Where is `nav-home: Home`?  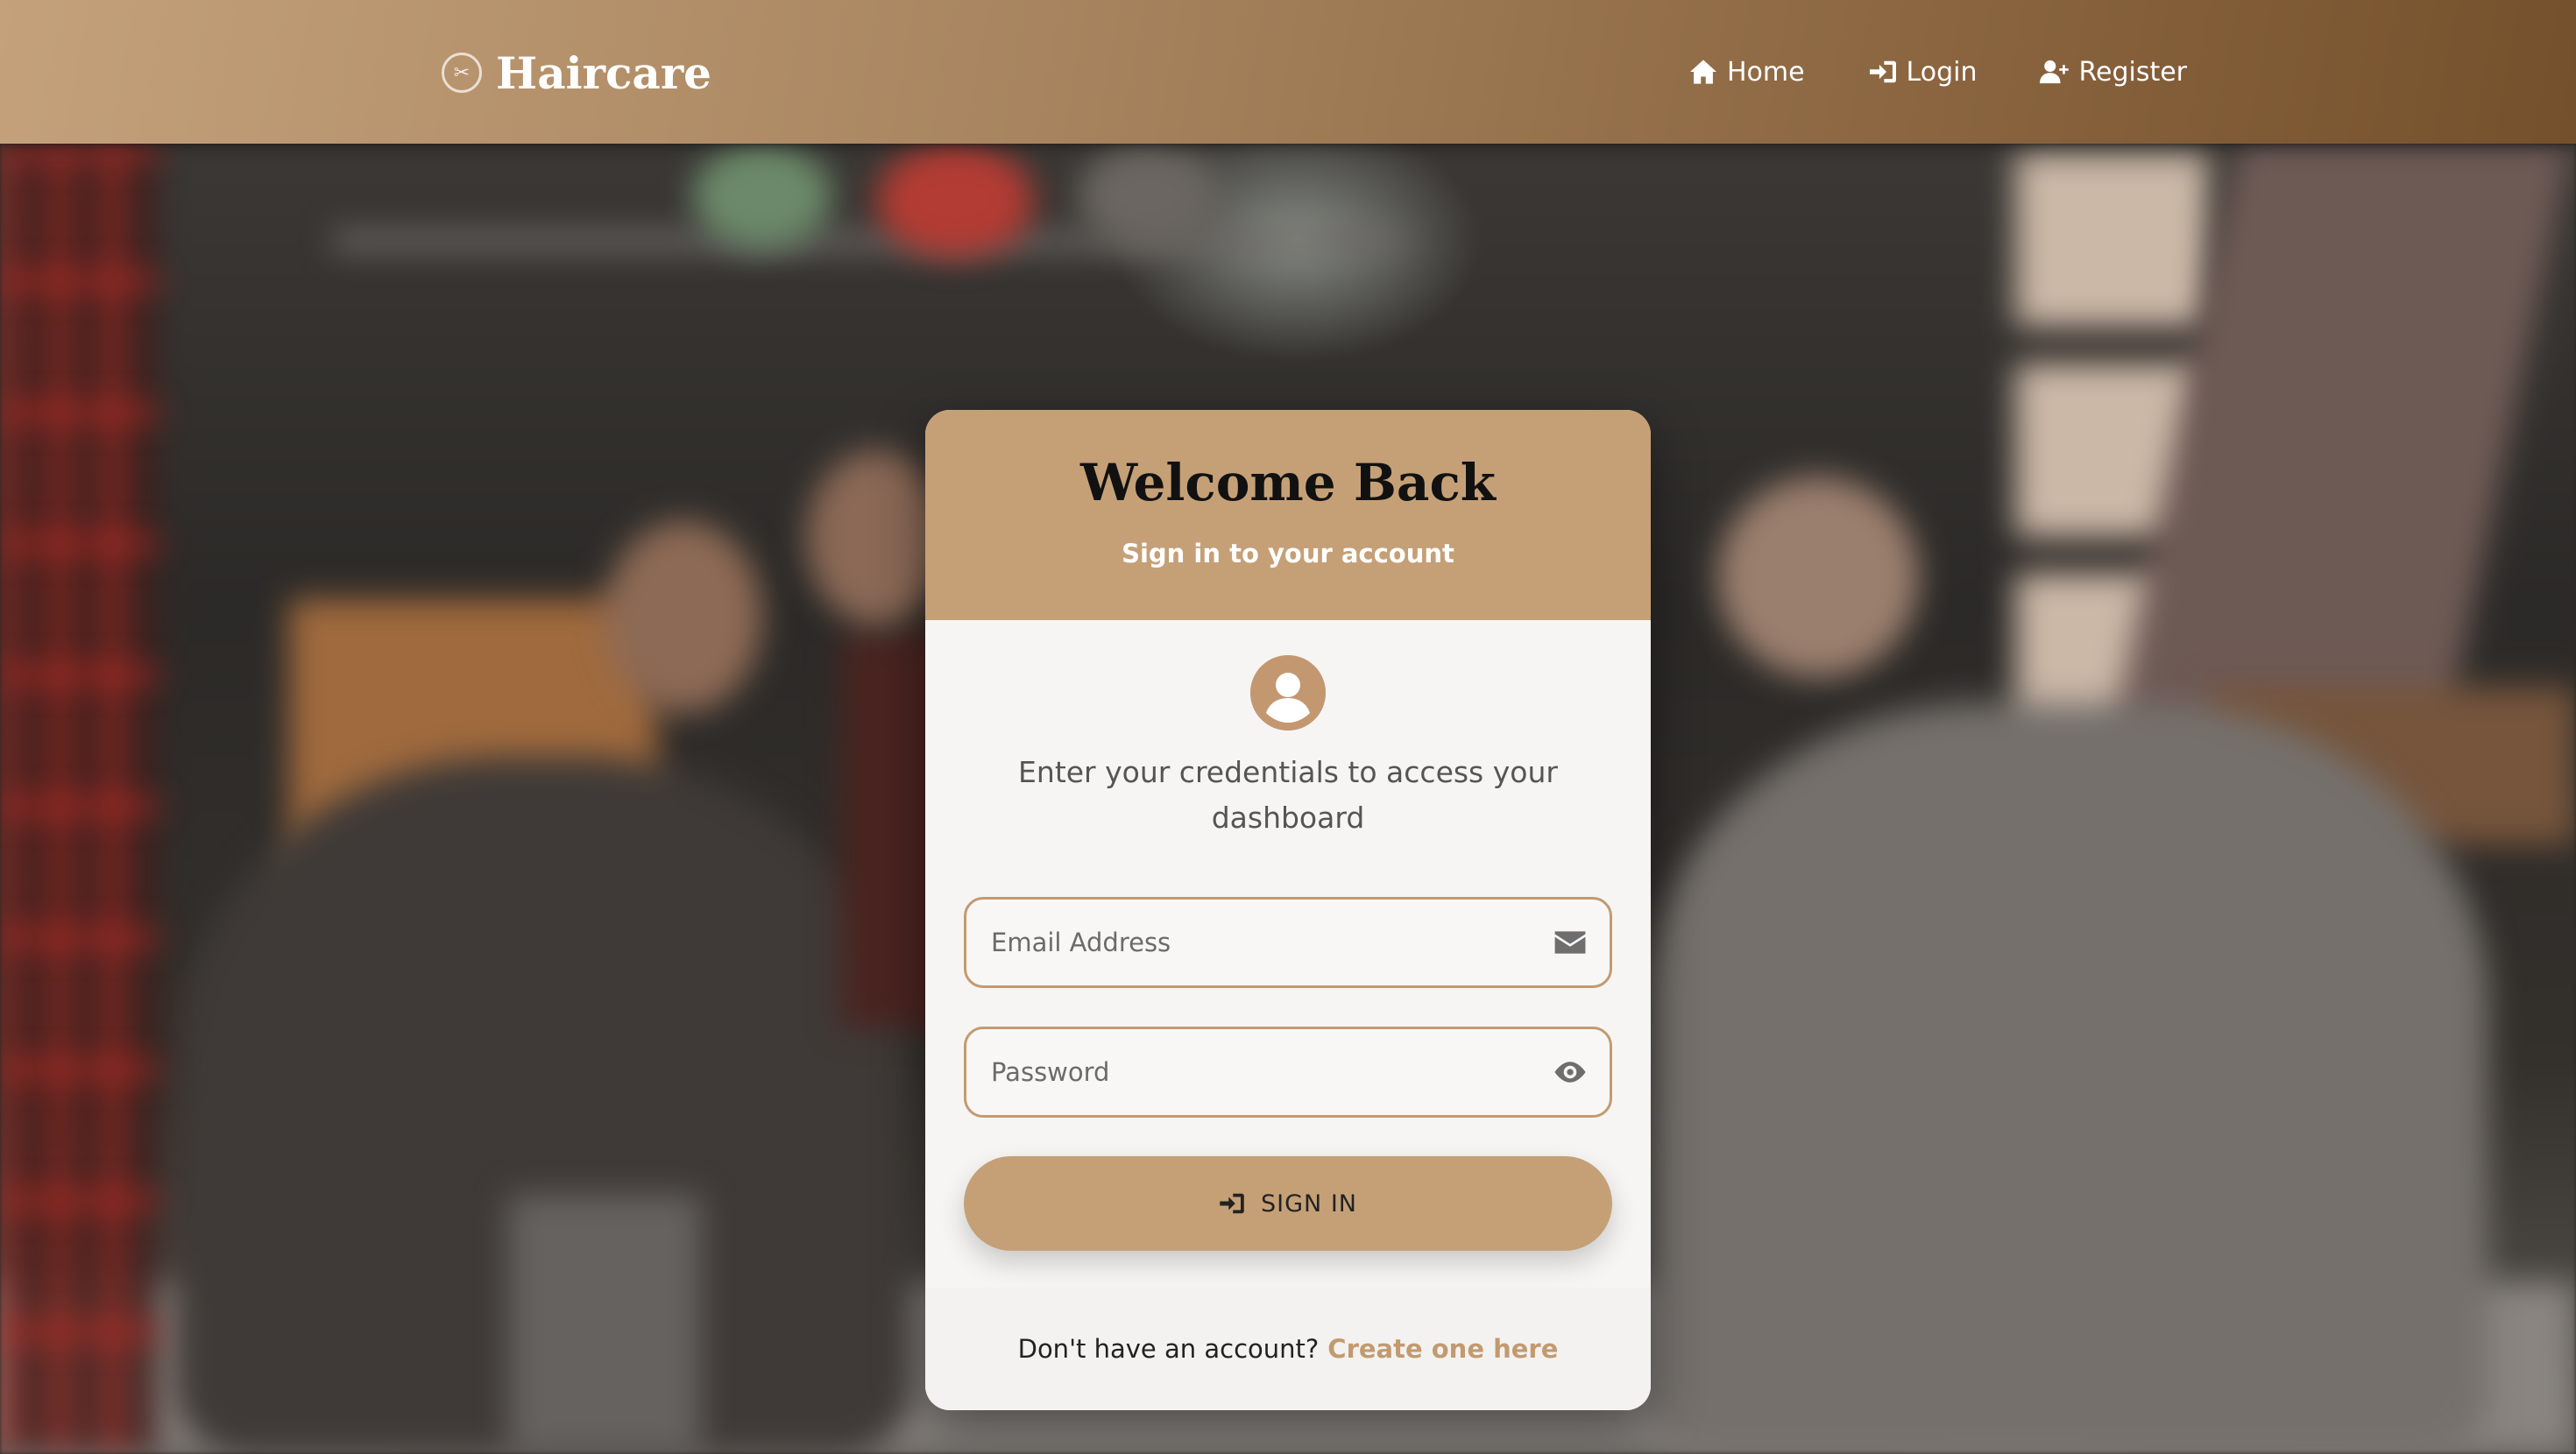
nav-home: Home is located at coordinates (1746, 72).